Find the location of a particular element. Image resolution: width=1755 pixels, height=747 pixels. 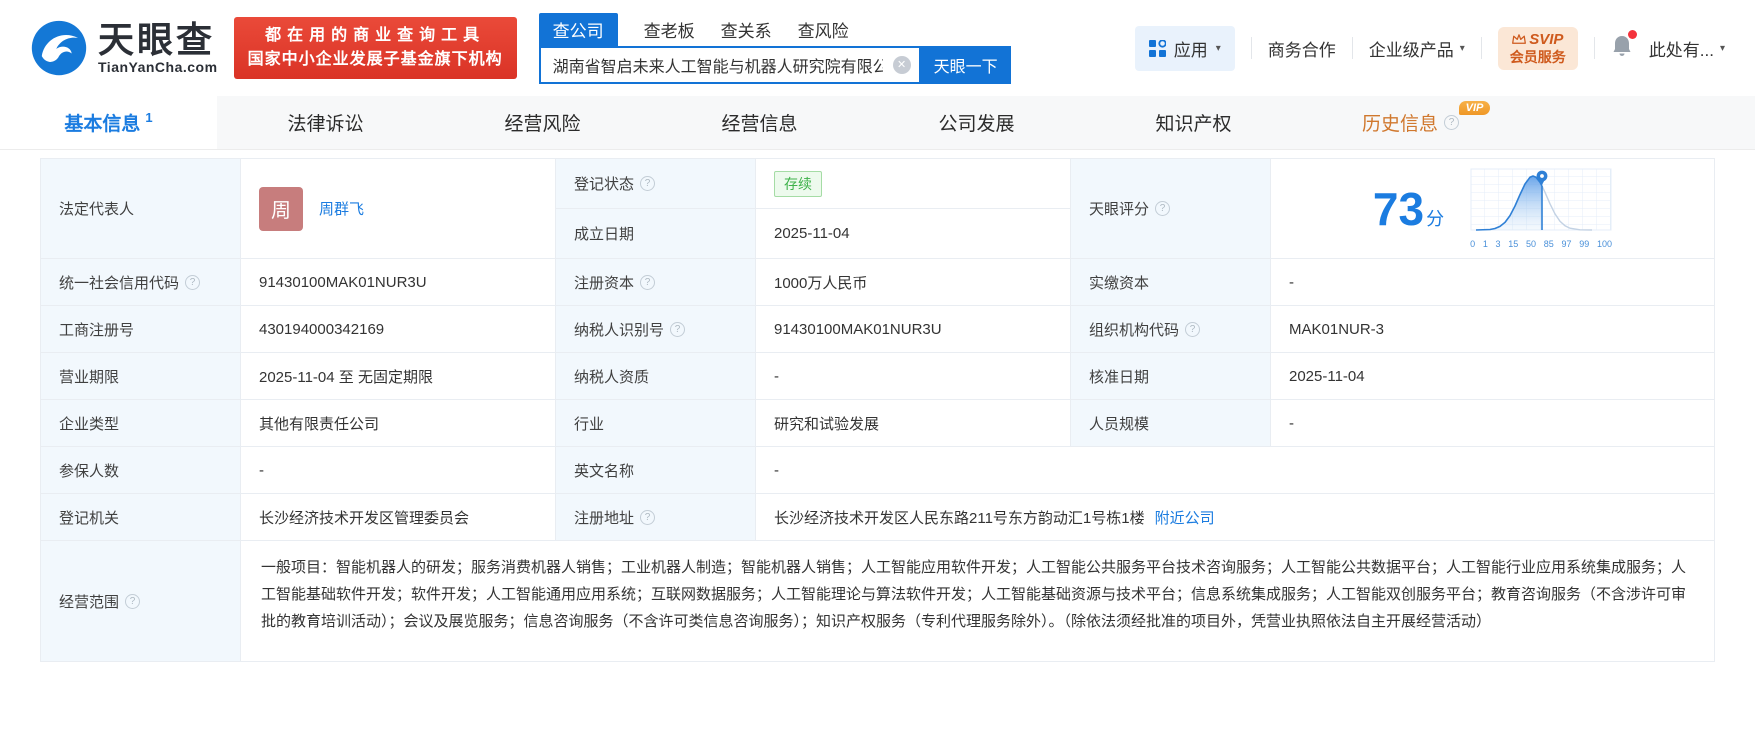

svip-membership-button: SVIP 会员服务 is located at coordinates (1537, 48).